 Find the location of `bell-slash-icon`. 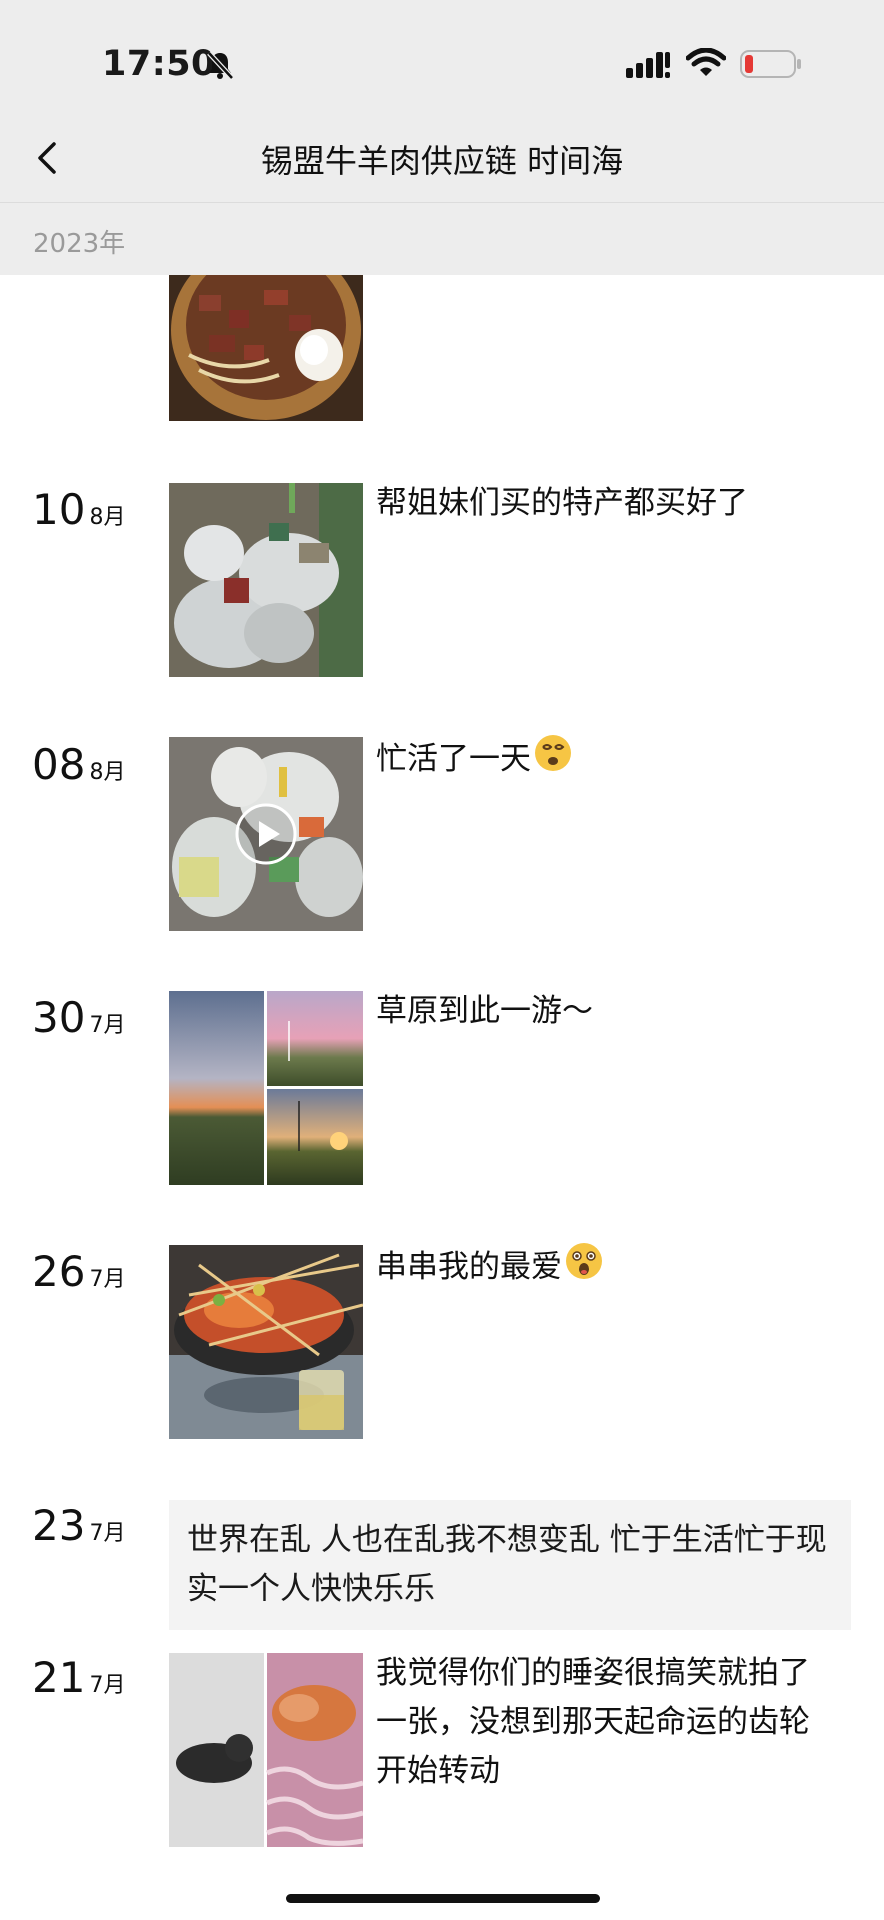

bell-slash-icon is located at coordinates (220, 67).